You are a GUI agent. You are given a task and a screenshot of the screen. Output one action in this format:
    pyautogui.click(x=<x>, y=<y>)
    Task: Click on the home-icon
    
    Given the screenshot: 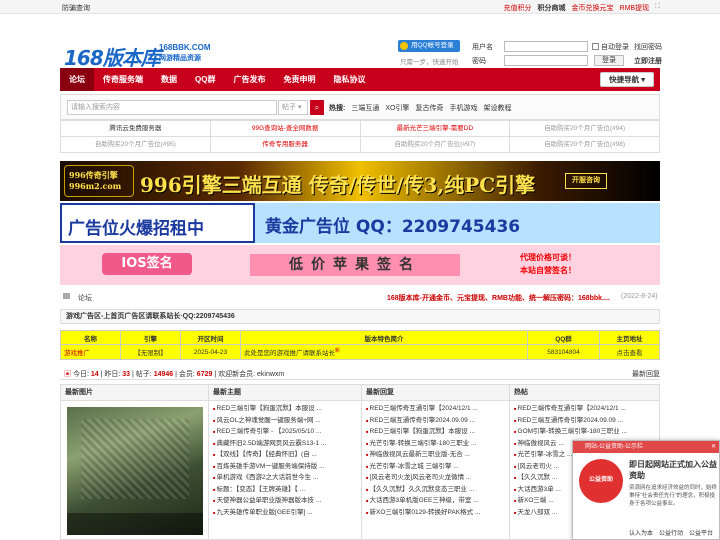 What is the action you would take?
    pyautogui.click(x=66, y=296)
    